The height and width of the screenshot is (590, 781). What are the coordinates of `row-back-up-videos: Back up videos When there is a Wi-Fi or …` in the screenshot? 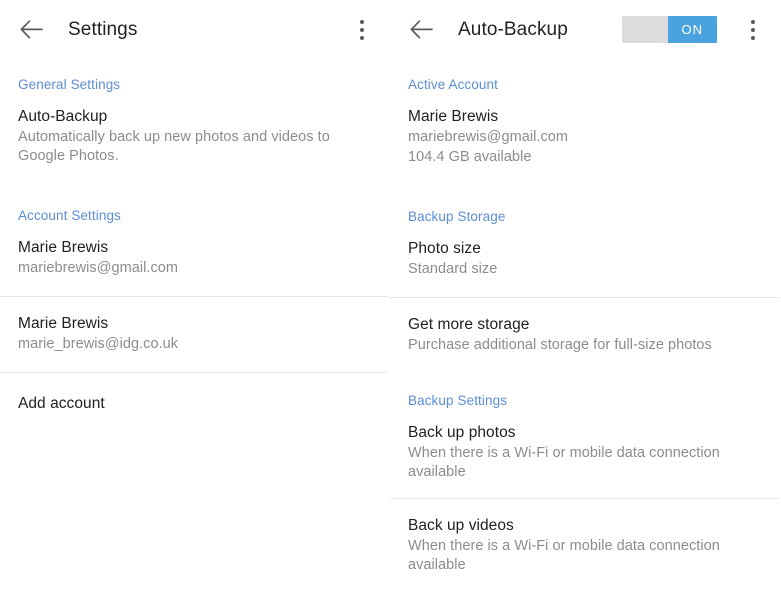 It's located at (585, 543).